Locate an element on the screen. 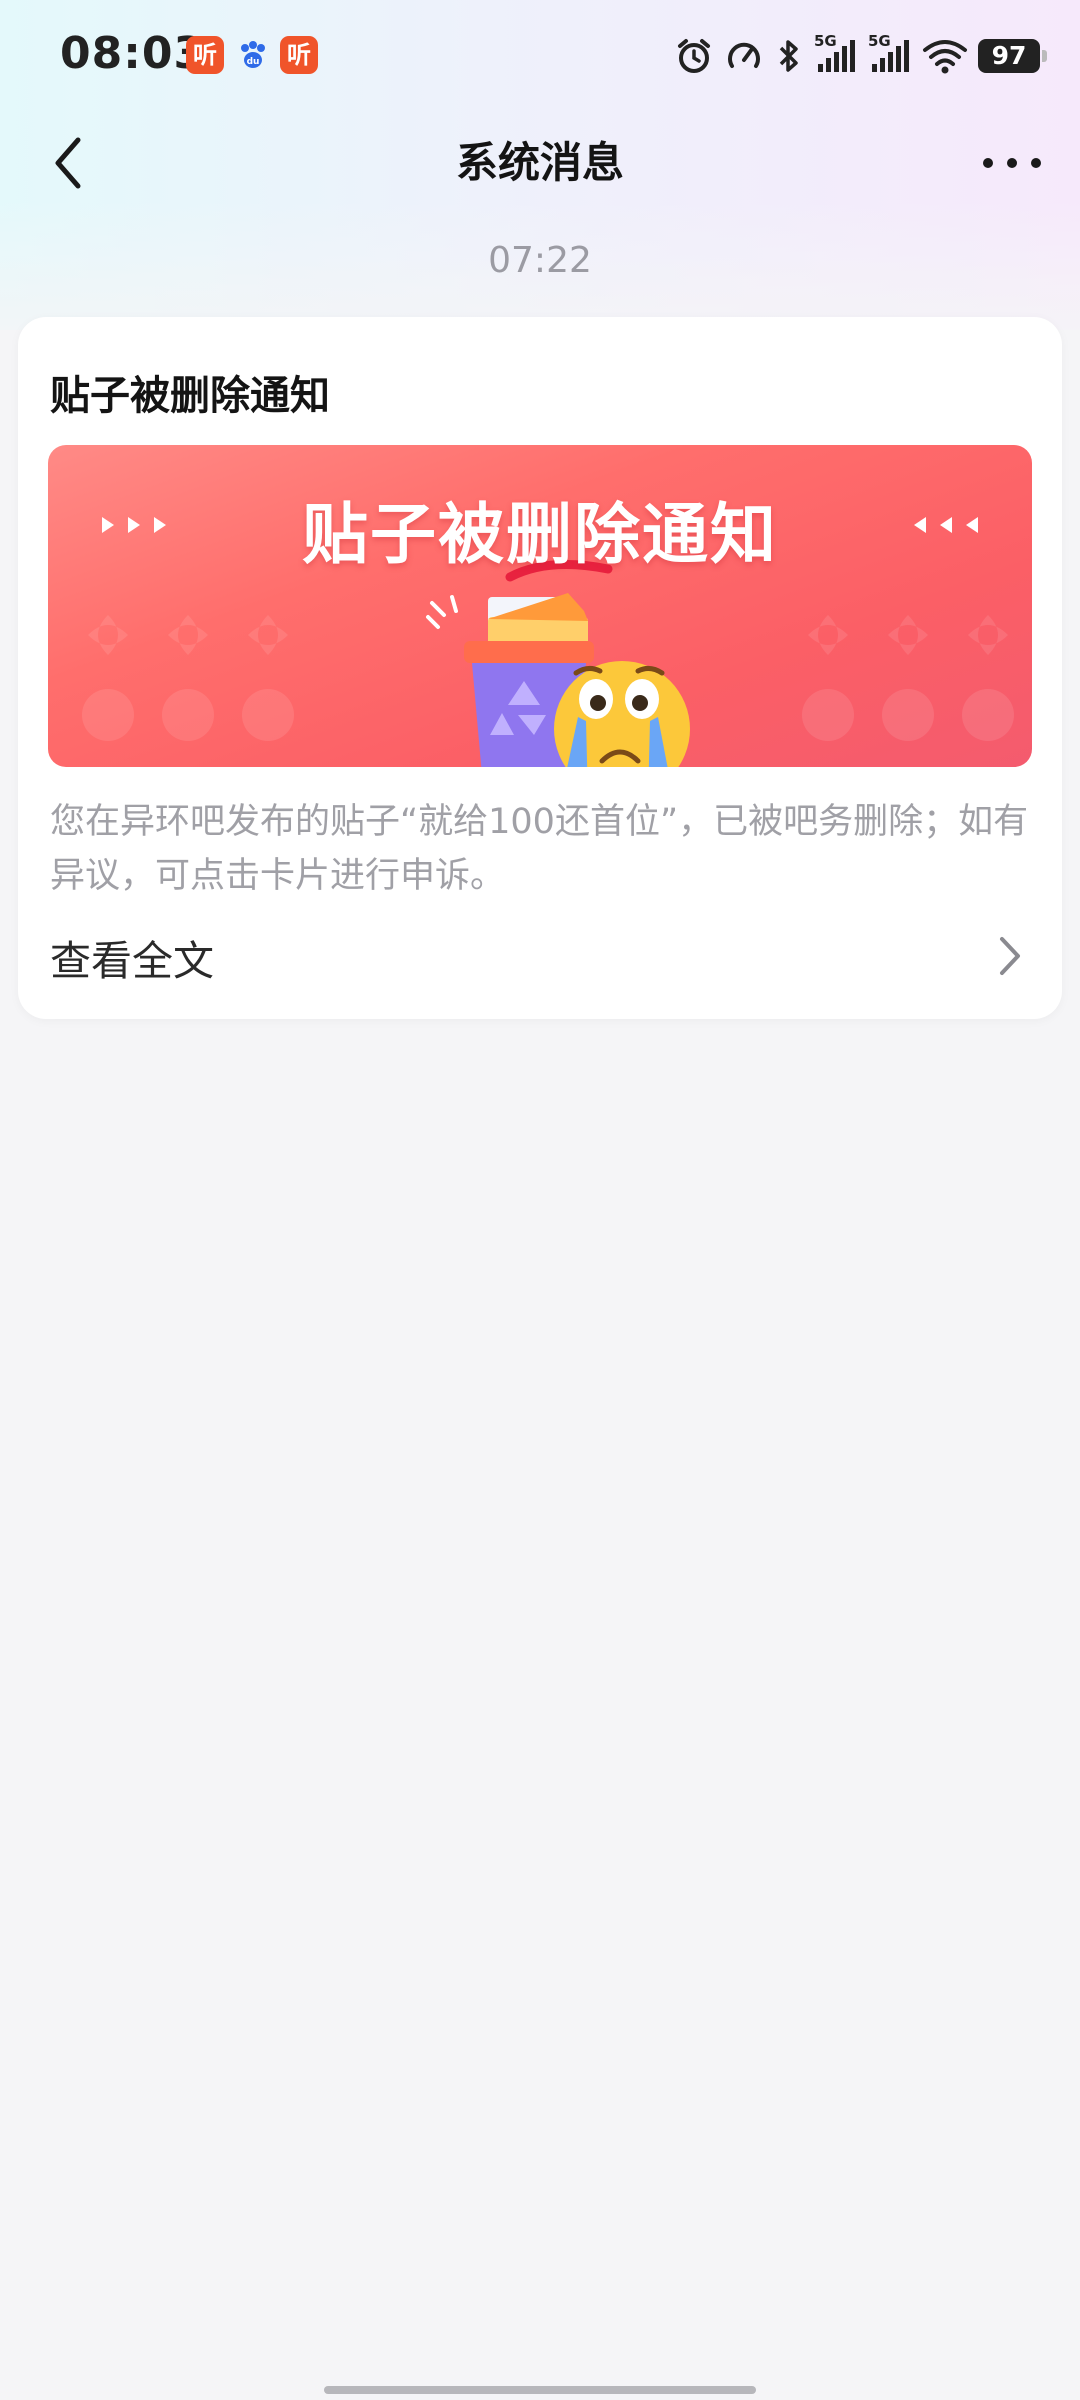 The height and width of the screenshot is (2400, 1080). page-title: 系统消息 is located at coordinates (539, 162).